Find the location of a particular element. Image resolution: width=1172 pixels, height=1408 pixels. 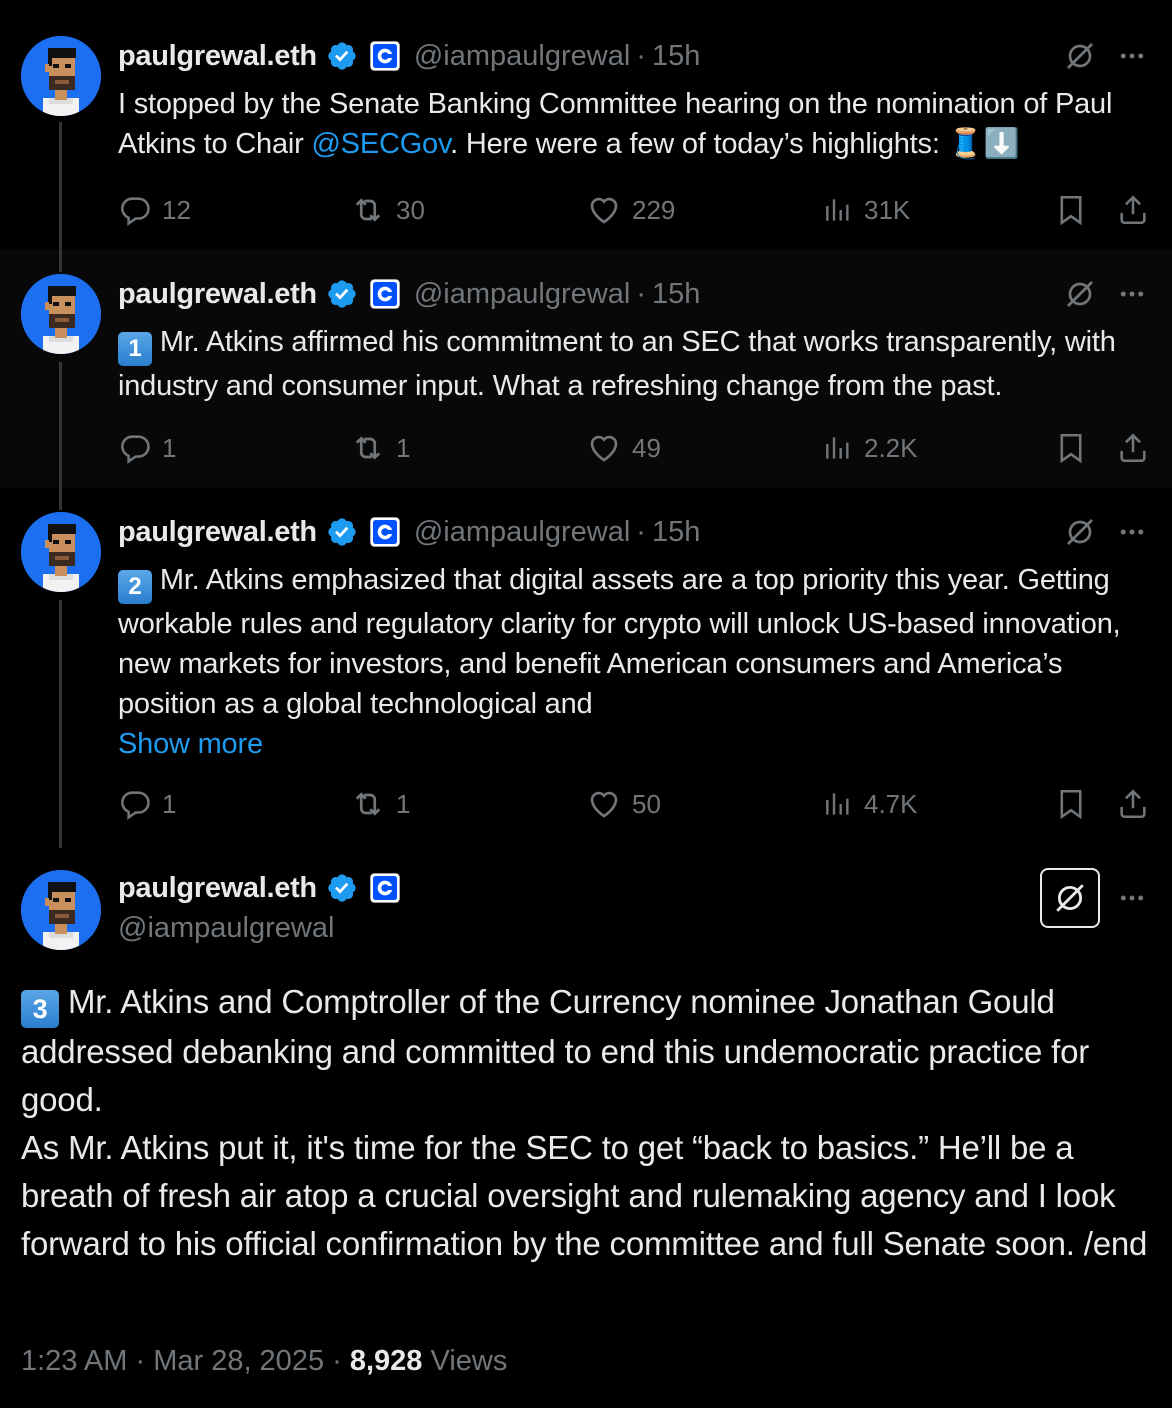

like-count: 229 is located at coordinates (654, 209).